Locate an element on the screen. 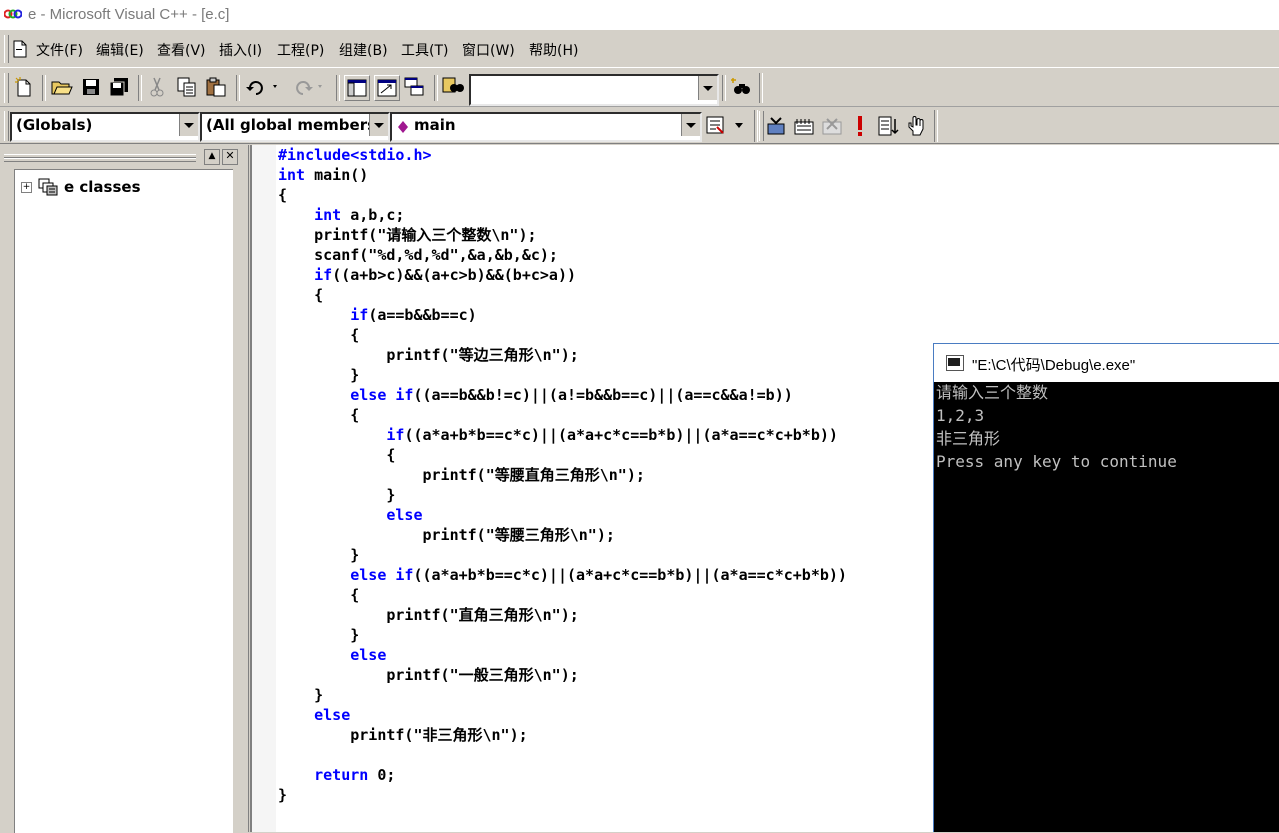  menu-build: 组建(B) is located at coordinates (363, 50).